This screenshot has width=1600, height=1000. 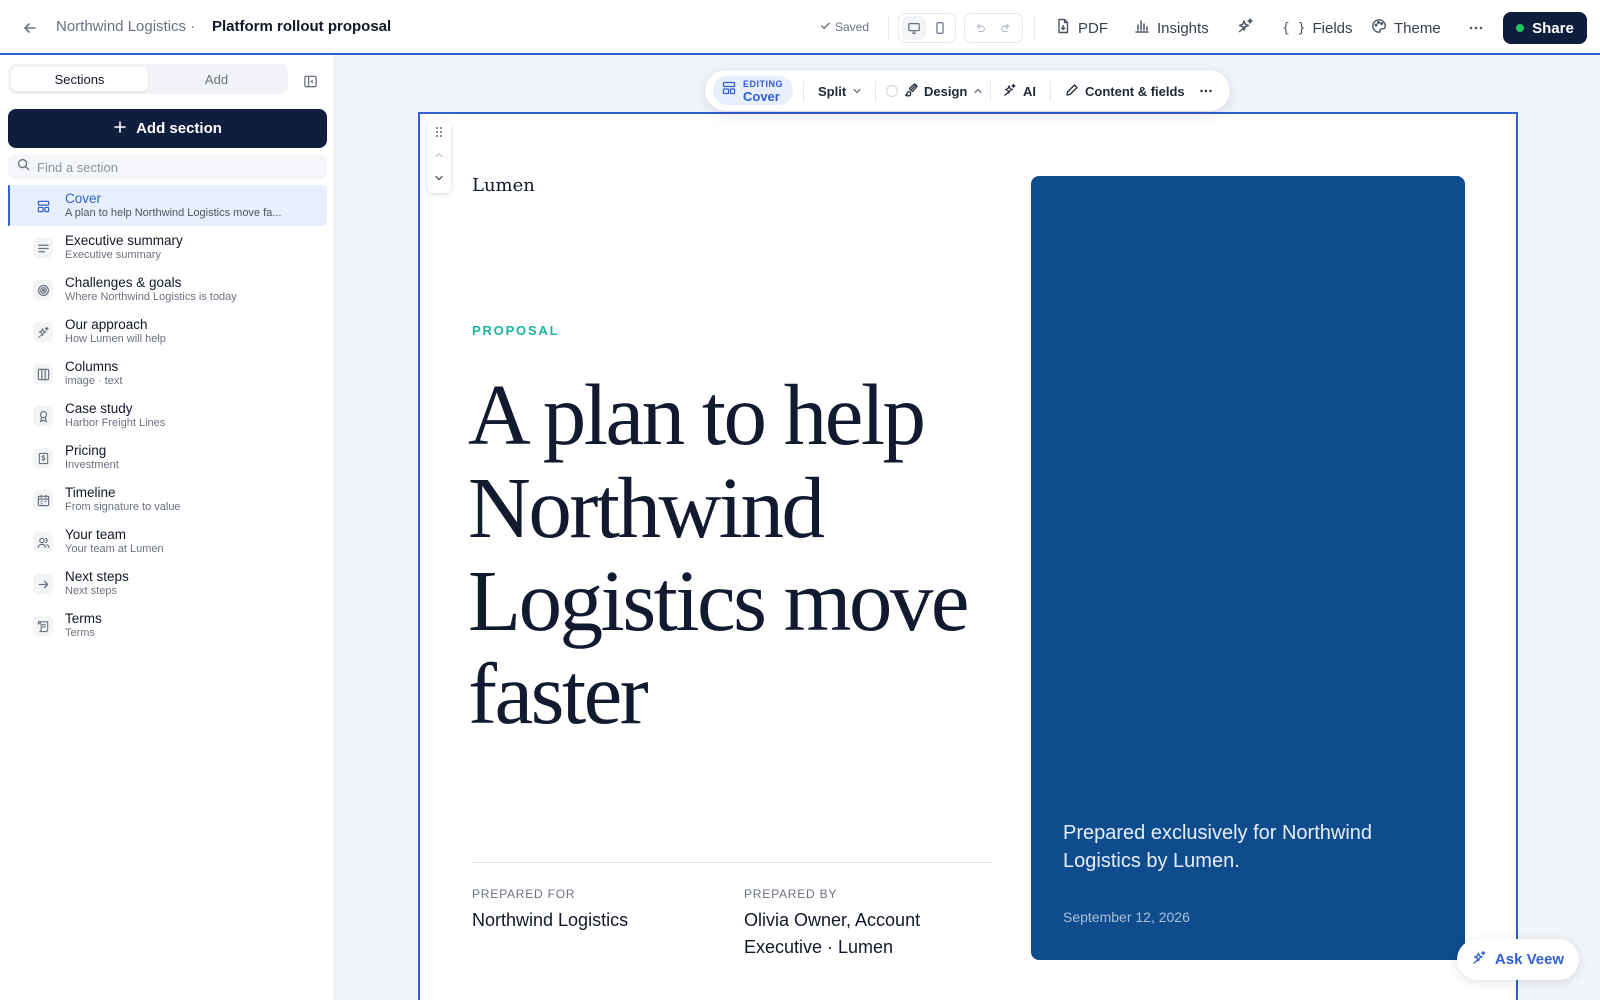 What do you see at coordinates (791, 894) in the screenshot?
I see `prepared-by-label: PREPARED BY` at bounding box center [791, 894].